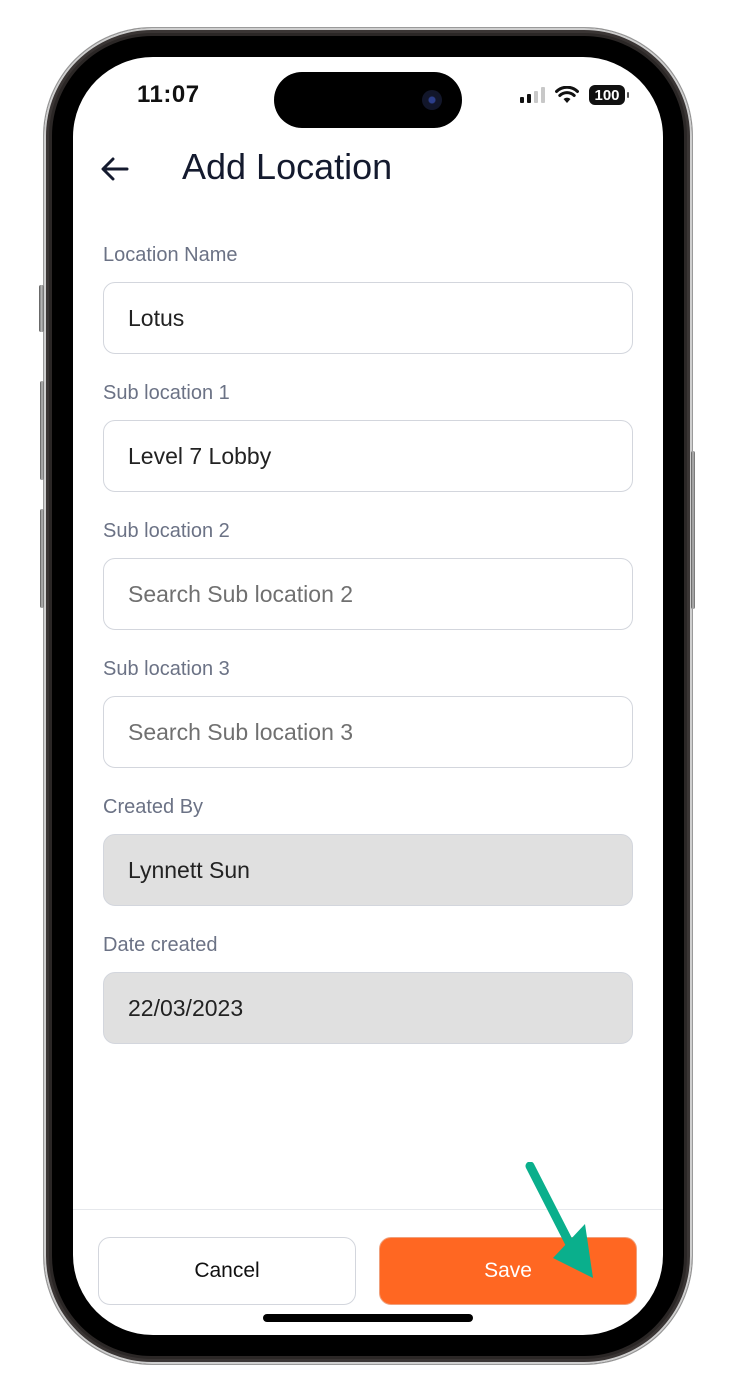 This screenshot has width=734, height=1400. I want to click on field-date-created: Date created, so click(368, 988).